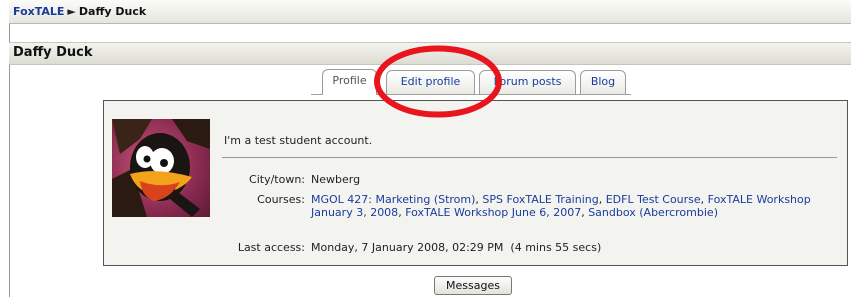 The image size is (851, 297). What do you see at coordinates (653, 199) in the screenshot?
I see `course-link: EDFL Test Course` at bounding box center [653, 199].